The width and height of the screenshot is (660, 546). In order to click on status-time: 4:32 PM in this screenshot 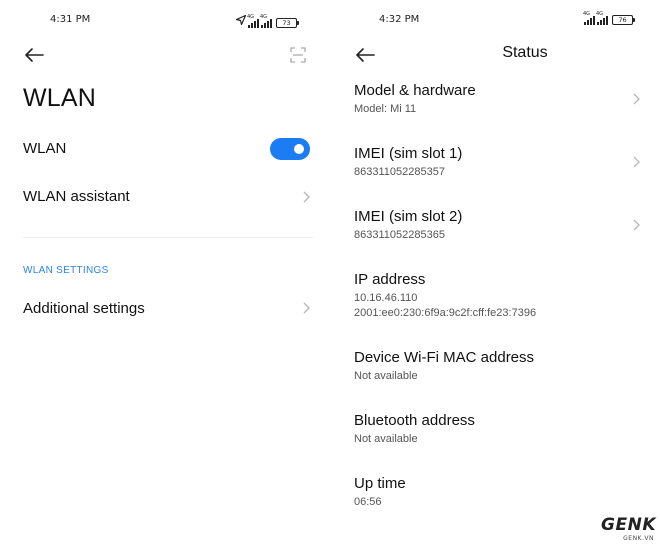, I will do `click(399, 19)`.